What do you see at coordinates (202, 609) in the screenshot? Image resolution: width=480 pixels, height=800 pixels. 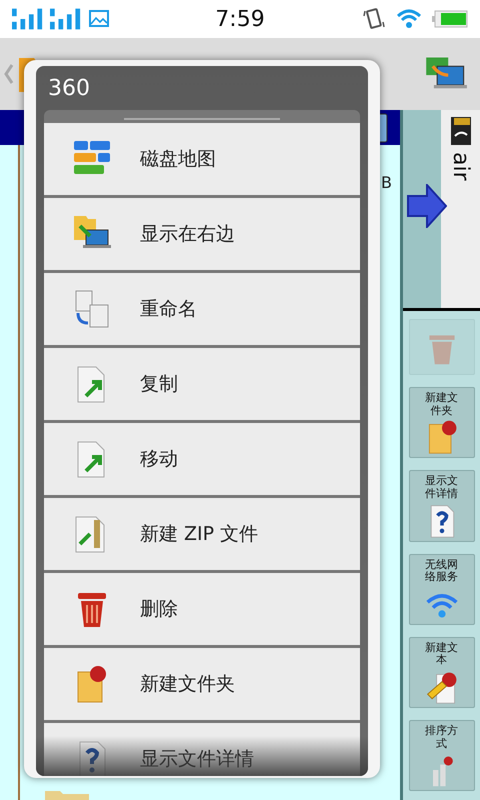 I see `menu-item: 删除` at bounding box center [202, 609].